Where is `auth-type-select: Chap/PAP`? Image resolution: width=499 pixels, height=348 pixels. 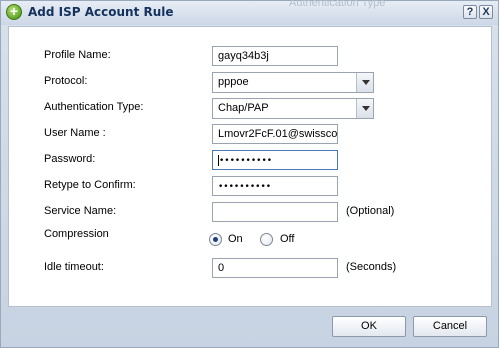
auth-type-select: Chap/PAP is located at coordinates (293, 108).